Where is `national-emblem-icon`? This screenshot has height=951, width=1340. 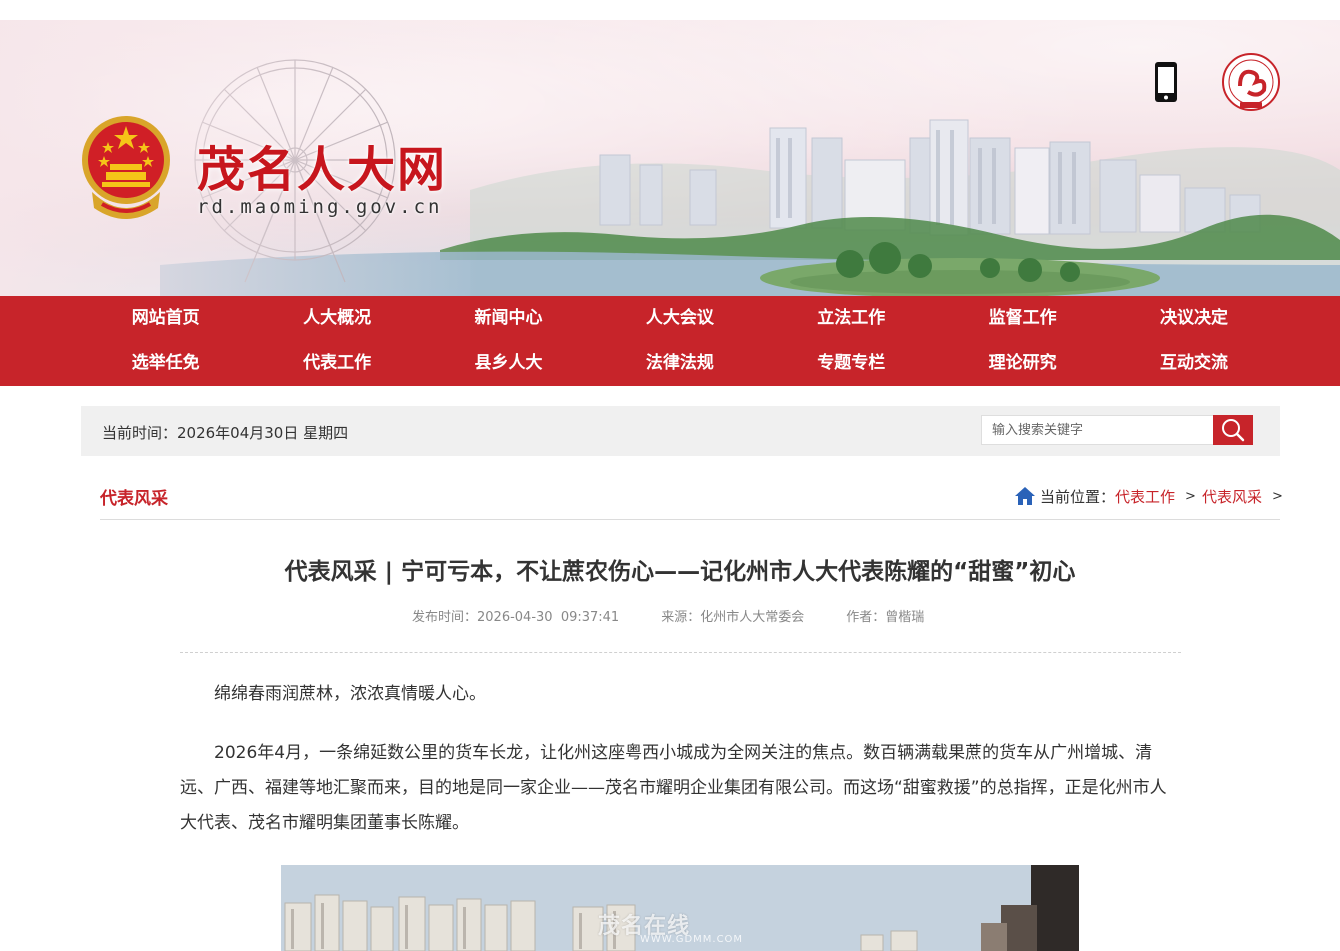 national-emblem-icon is located at coordinates (126, 167).